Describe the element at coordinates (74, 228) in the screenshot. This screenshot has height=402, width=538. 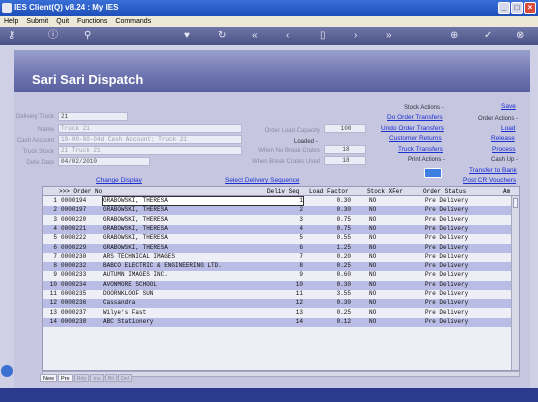
I see `table-cell: 0000221` at that location.